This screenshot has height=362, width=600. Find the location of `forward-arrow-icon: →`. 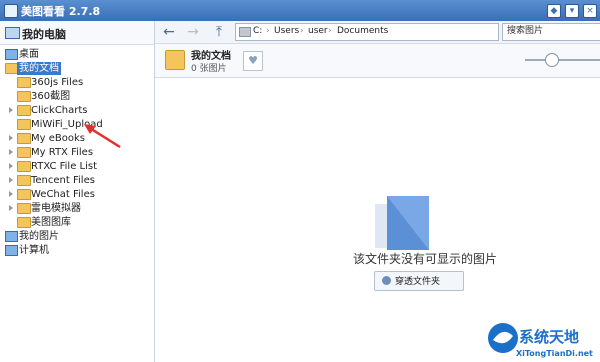

forward-arrow-icon: → is located at coordinates (193, 32).